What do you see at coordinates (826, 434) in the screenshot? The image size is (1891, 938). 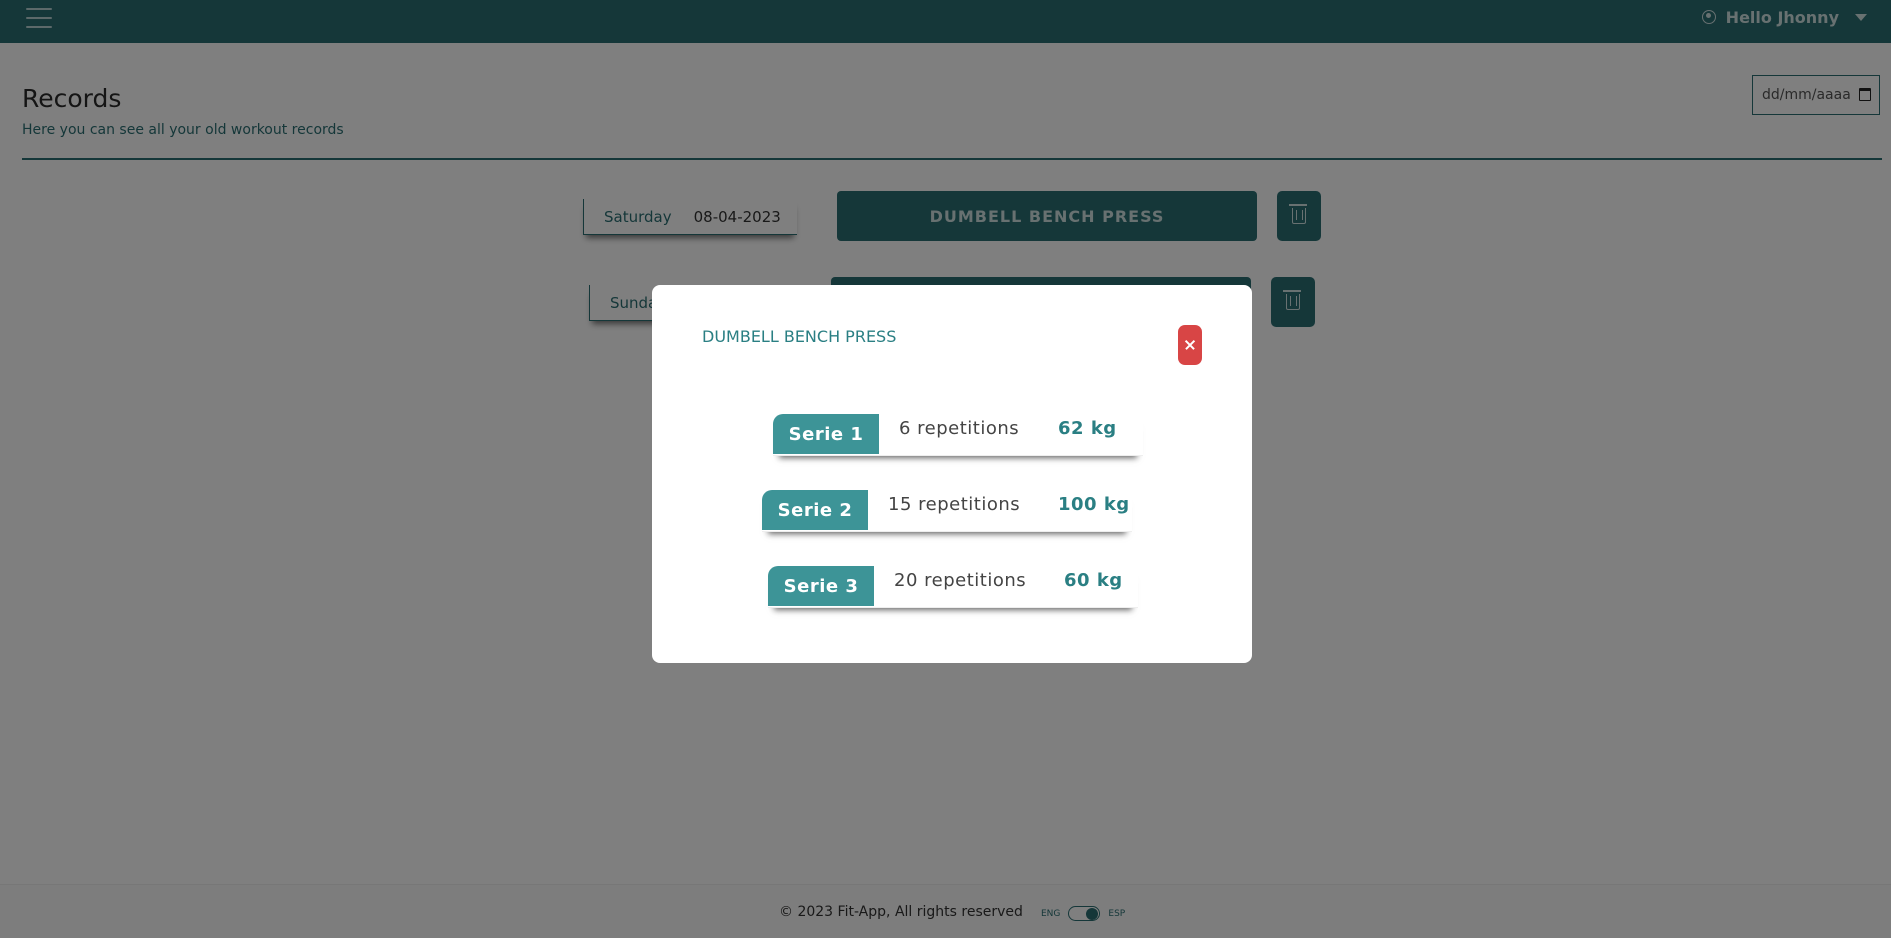 I see `serie-label: Serie 1` at bounding box center [826, 434].